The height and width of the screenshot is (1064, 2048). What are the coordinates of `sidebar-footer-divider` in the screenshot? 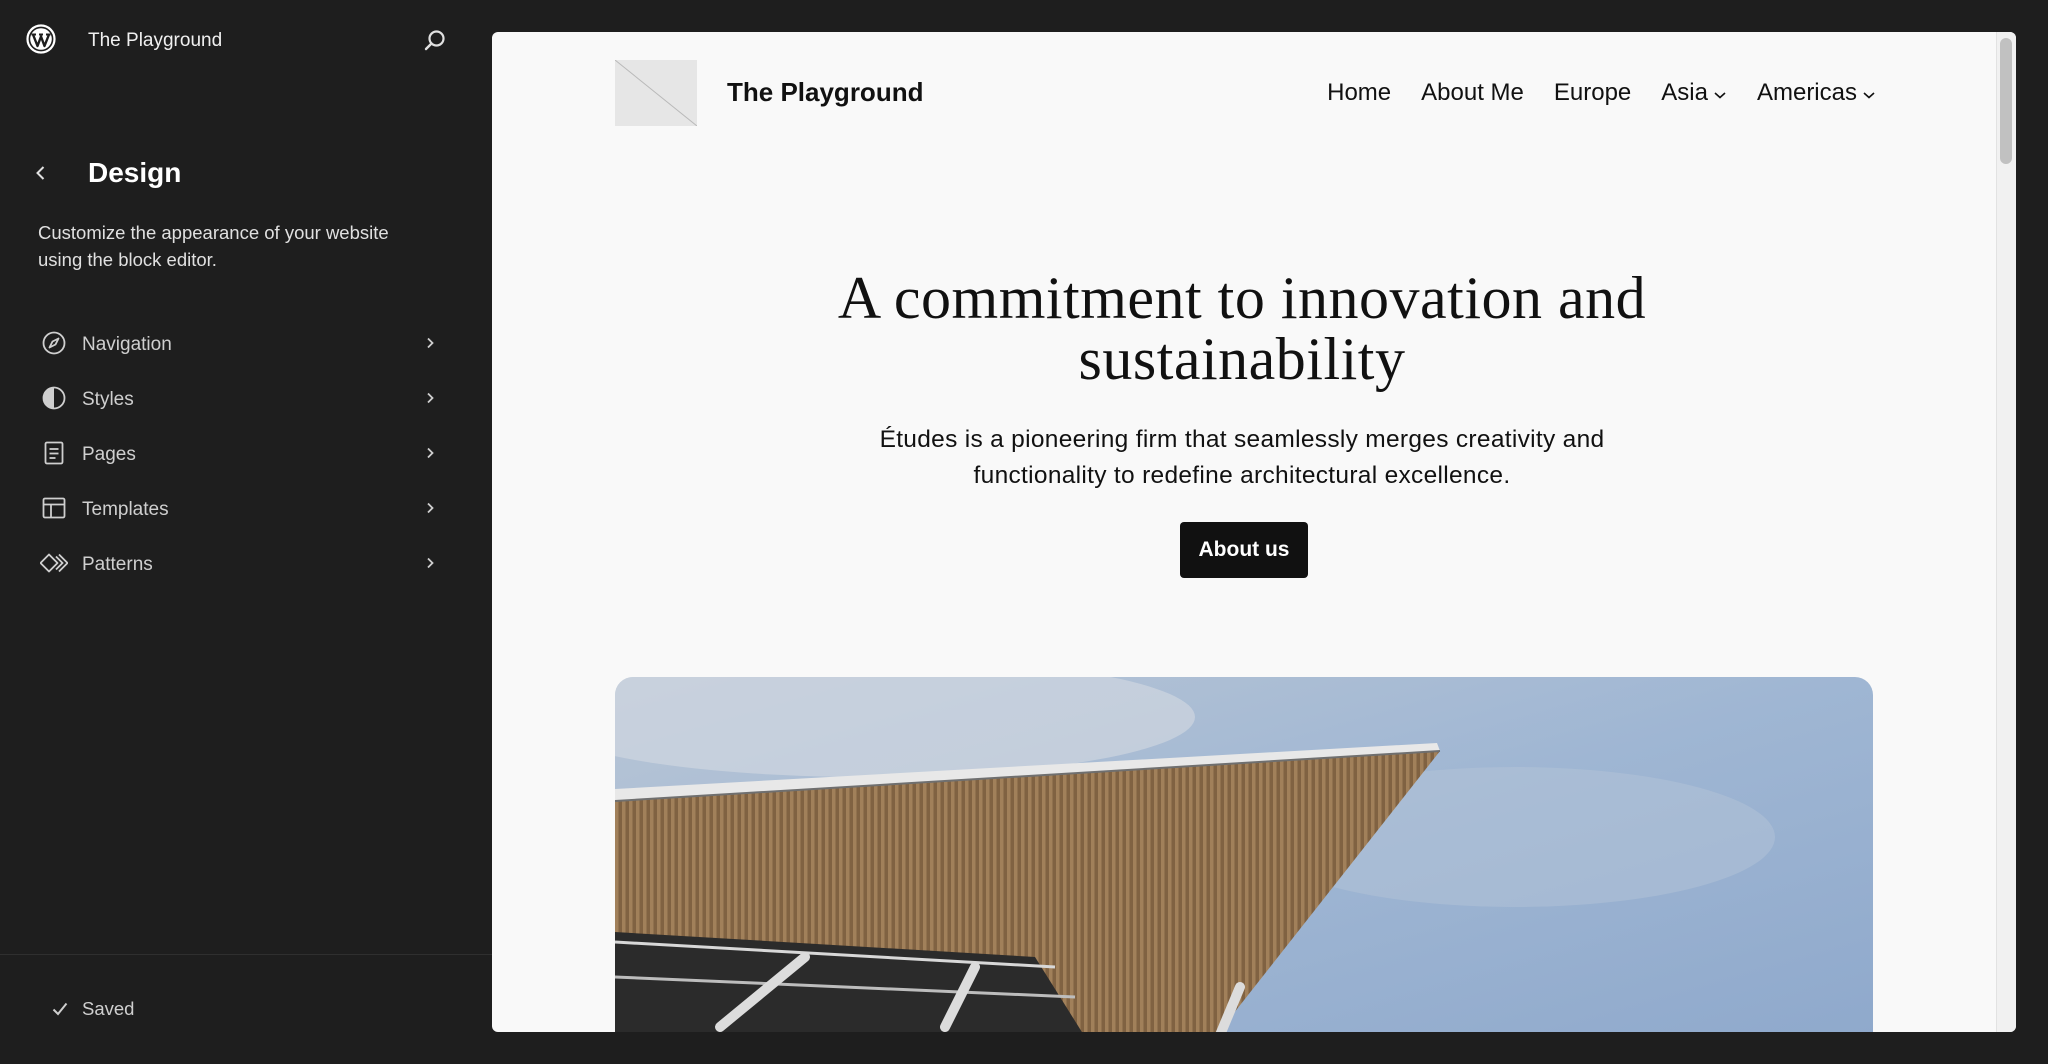 It's located at (246, 954).